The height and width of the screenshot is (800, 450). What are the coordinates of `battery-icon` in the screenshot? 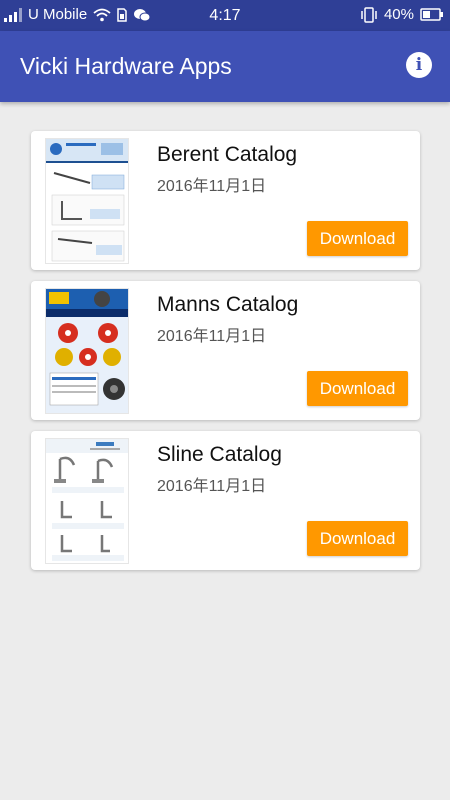 It's located at (431, 14).